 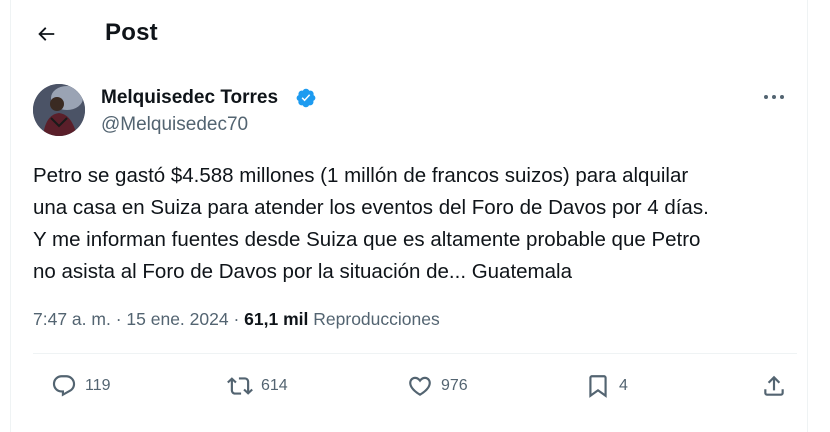 What do you see at coordinates (376, 319) in the screenshot?
I see `views-label: Reproducciones` at bounding box center [376, 319].